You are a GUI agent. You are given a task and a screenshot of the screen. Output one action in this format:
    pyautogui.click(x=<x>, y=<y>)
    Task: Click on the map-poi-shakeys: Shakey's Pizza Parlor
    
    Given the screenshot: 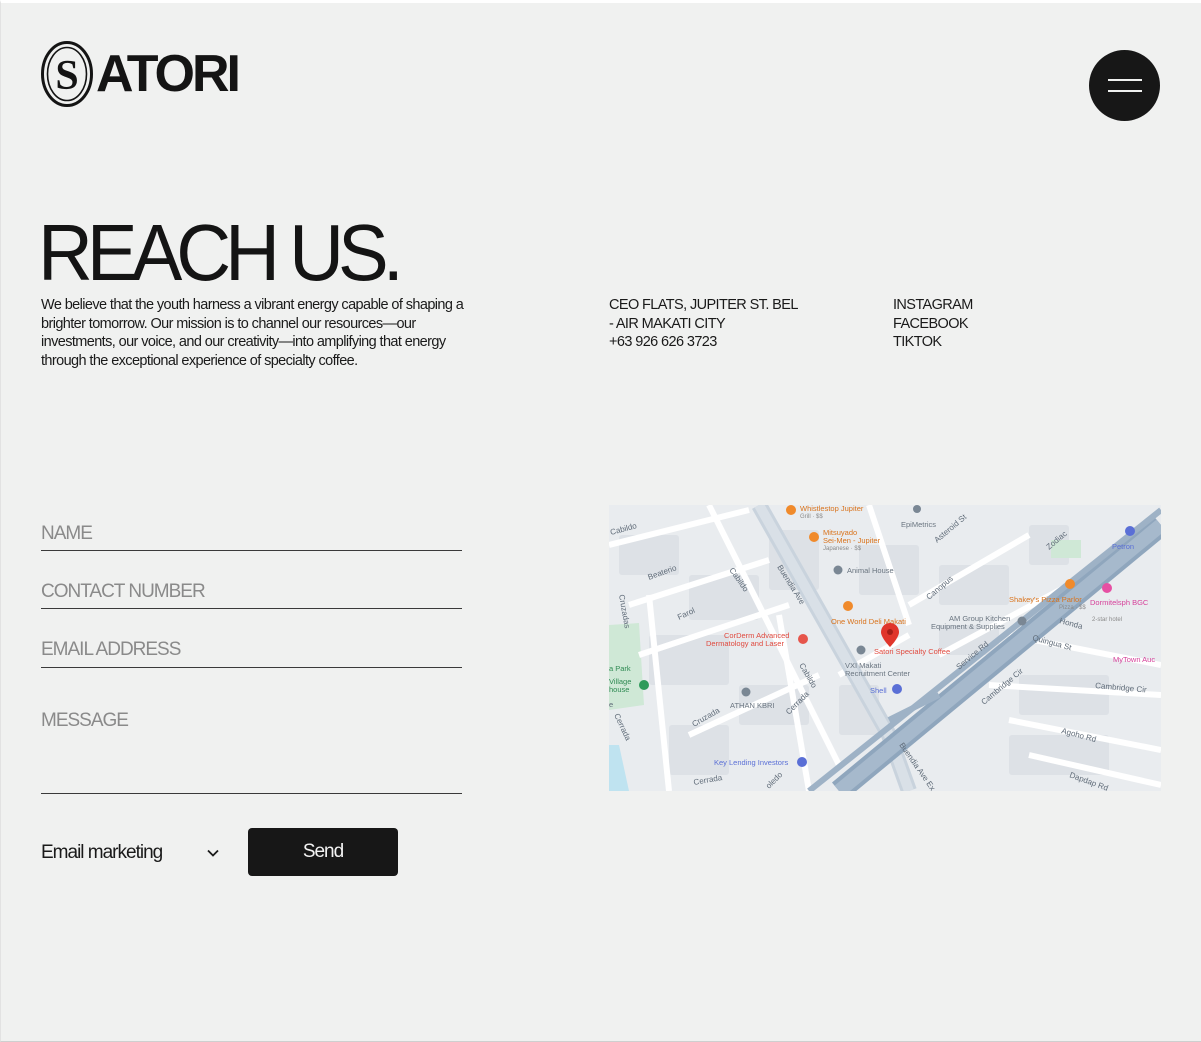 What is the action you would take?
    pyautogui.click(x=1045, y=599)
    